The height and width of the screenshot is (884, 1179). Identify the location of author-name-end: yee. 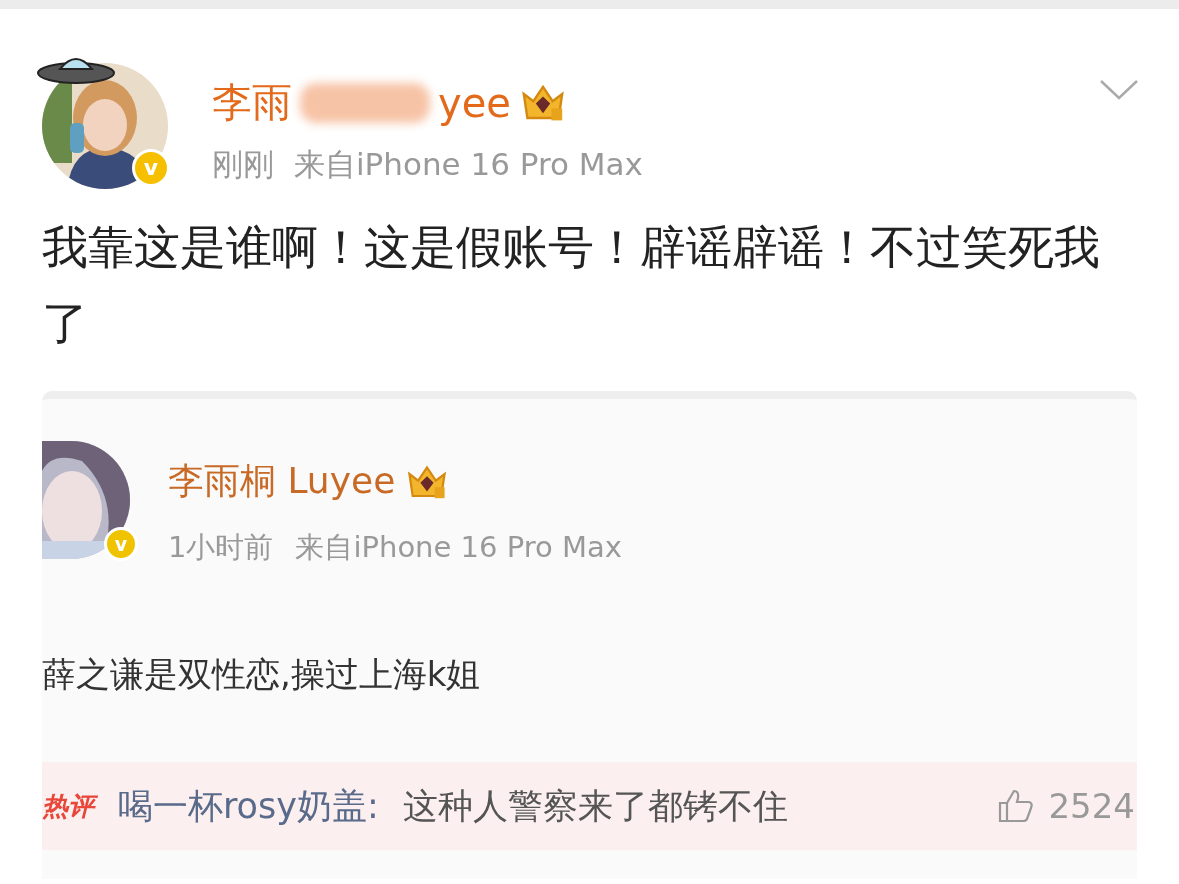
(474, 102).